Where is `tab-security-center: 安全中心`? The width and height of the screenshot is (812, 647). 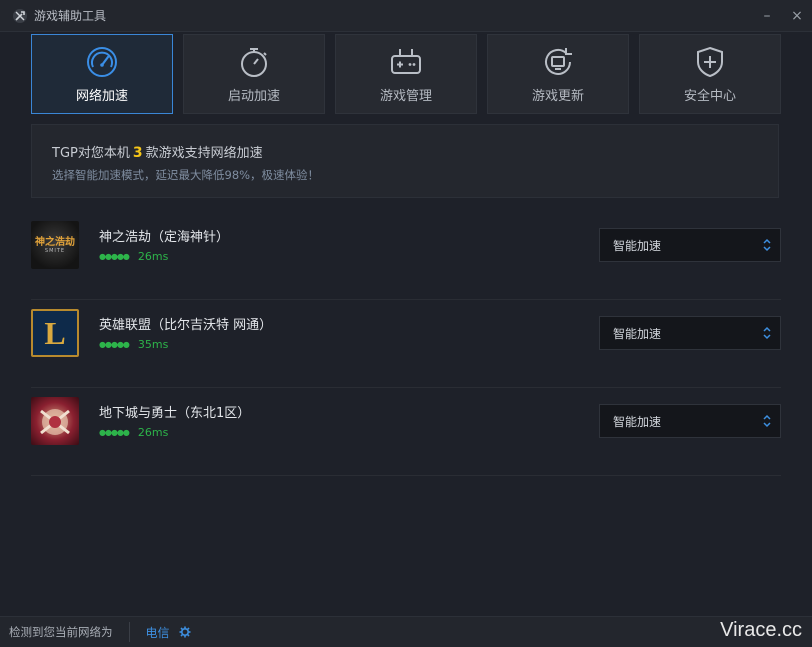
tab-security-center: 安全中心 is located at coordinates (710, 74).